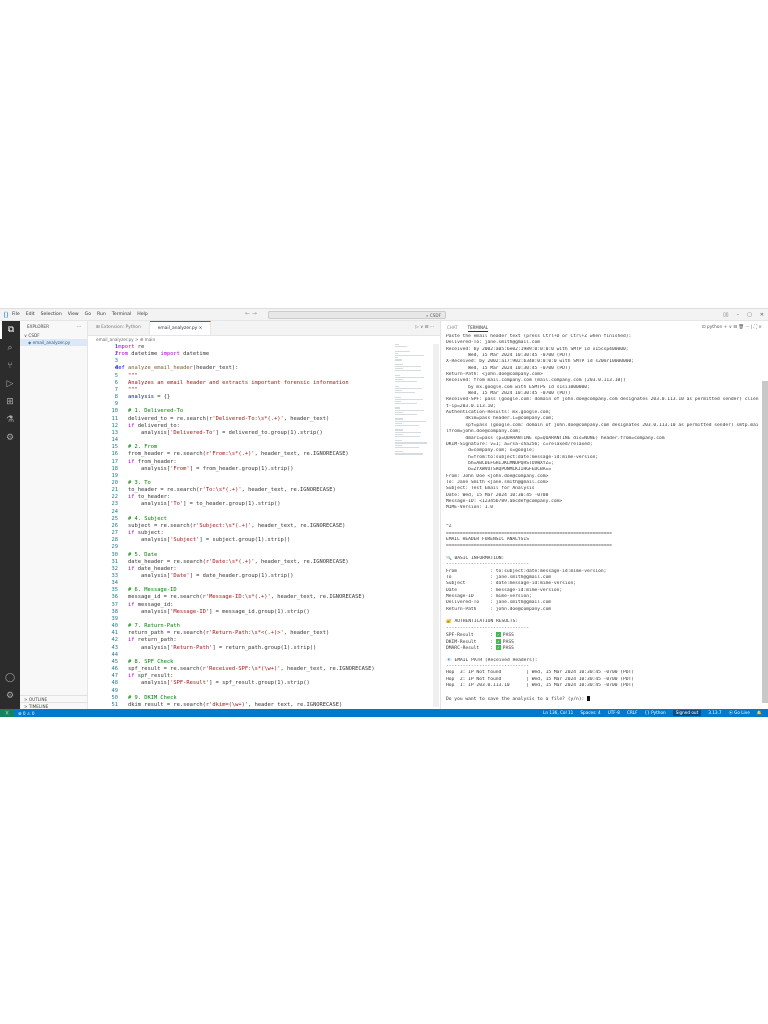 The height and width of the screenshot is (1024, 768). I want to click on status-item: Ln 136, Col 11, so click(558, 713).